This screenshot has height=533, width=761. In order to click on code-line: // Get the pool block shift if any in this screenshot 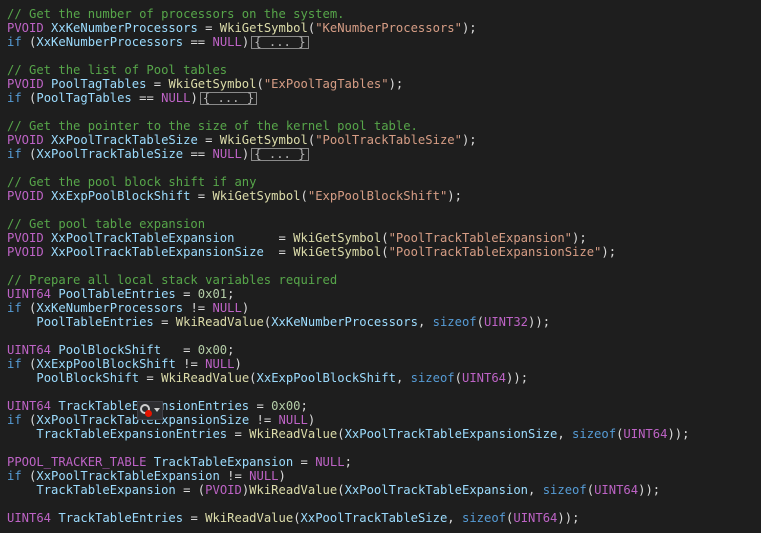, I will do `click(131, 182)`.